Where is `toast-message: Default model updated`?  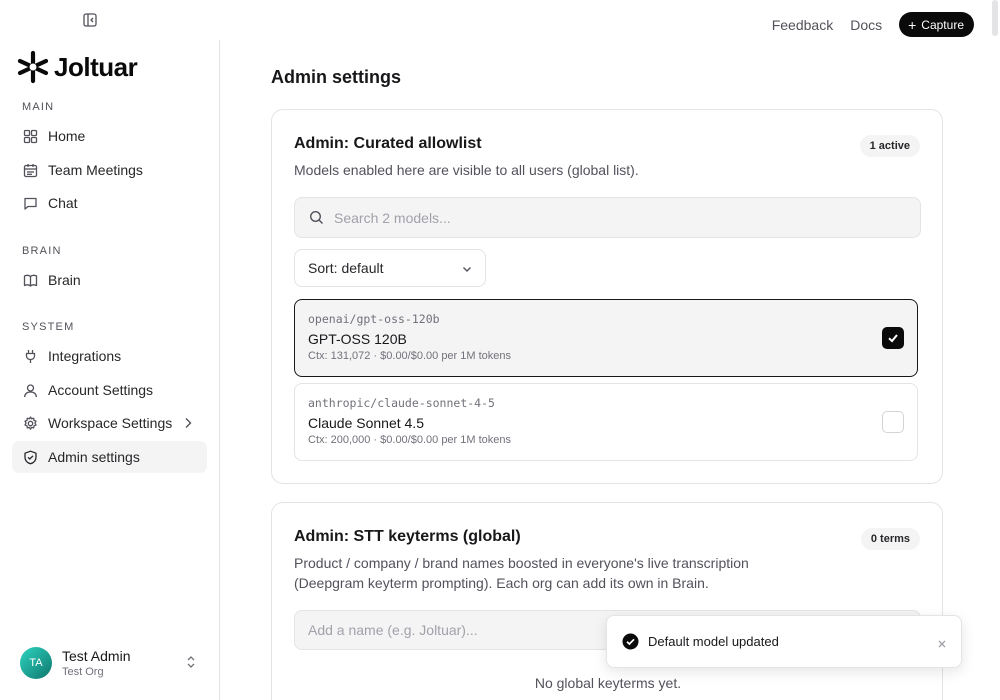
toast-message: Default model updated is located at coordinates (713, 641).